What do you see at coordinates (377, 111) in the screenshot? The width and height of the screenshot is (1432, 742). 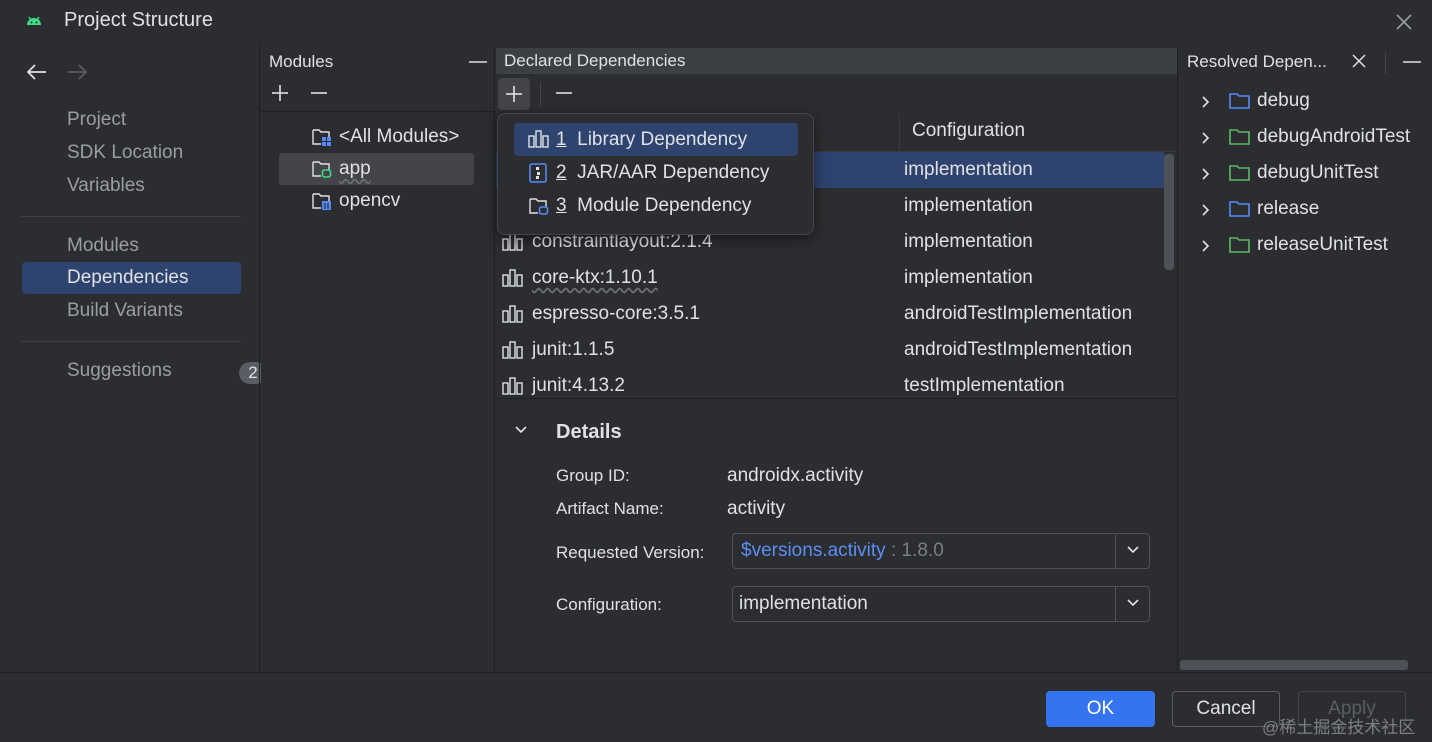 I see `toolbar-divider` at bounding box center [377, 111].